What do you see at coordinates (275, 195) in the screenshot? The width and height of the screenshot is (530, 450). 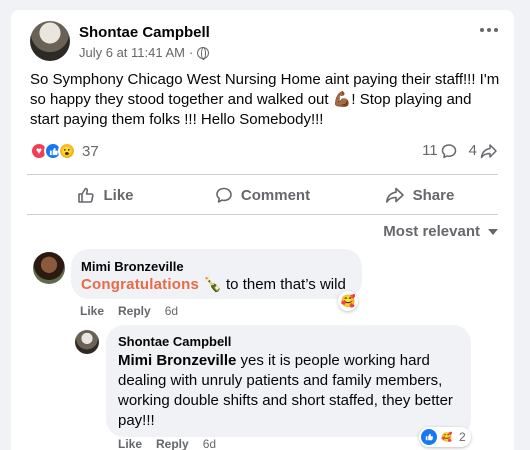 I see `comment-label: Comment` at bounding box center [275, 195].